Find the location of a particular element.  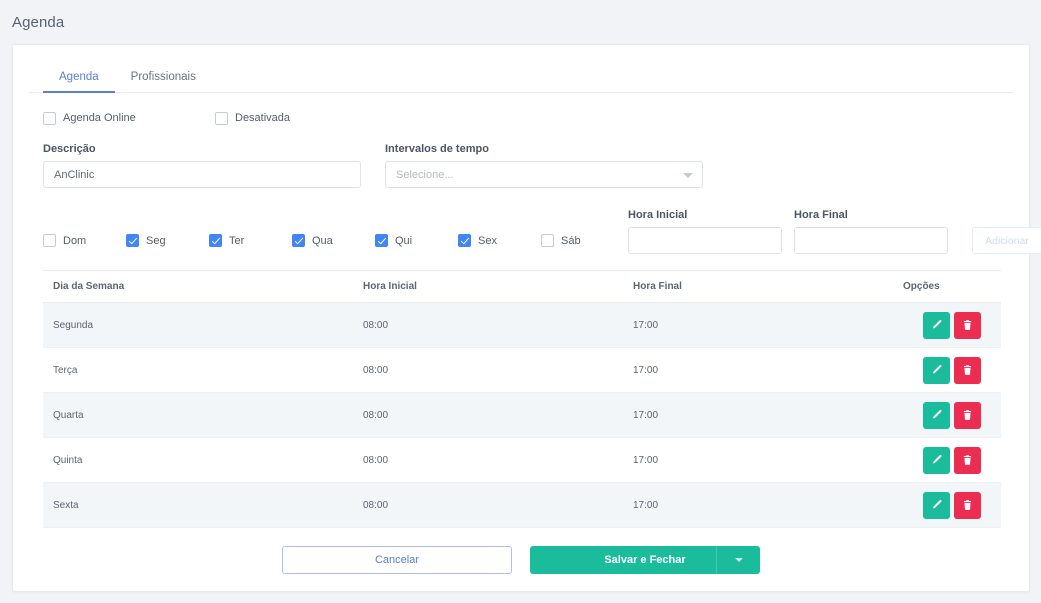

descricao-input: AnClinic is located at coordinates (202, 174).